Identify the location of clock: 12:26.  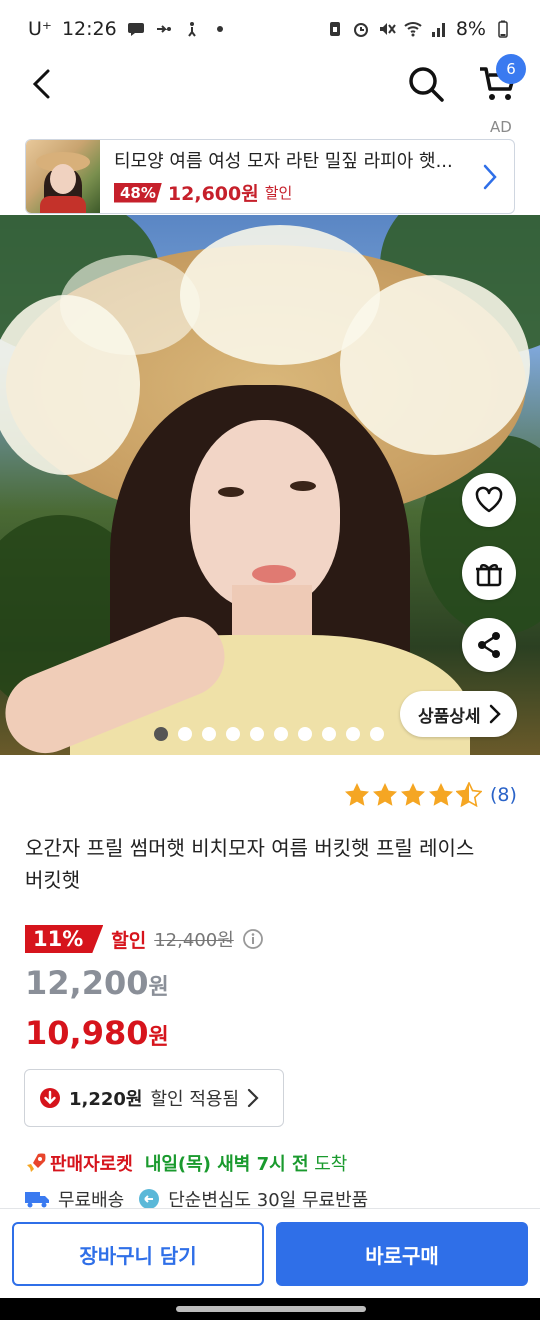
(89, 29).